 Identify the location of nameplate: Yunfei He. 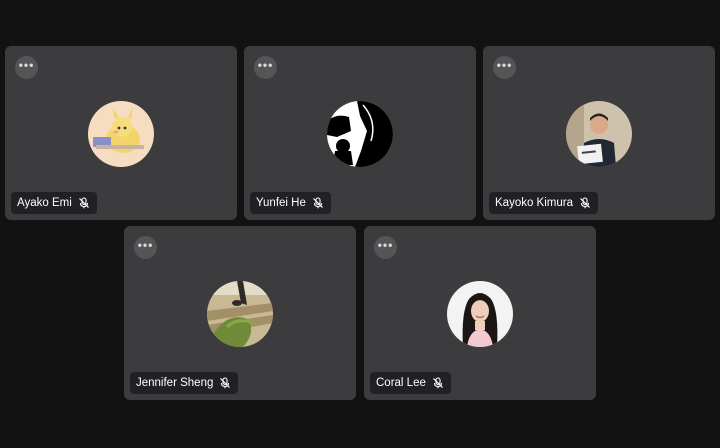
(290, 203).